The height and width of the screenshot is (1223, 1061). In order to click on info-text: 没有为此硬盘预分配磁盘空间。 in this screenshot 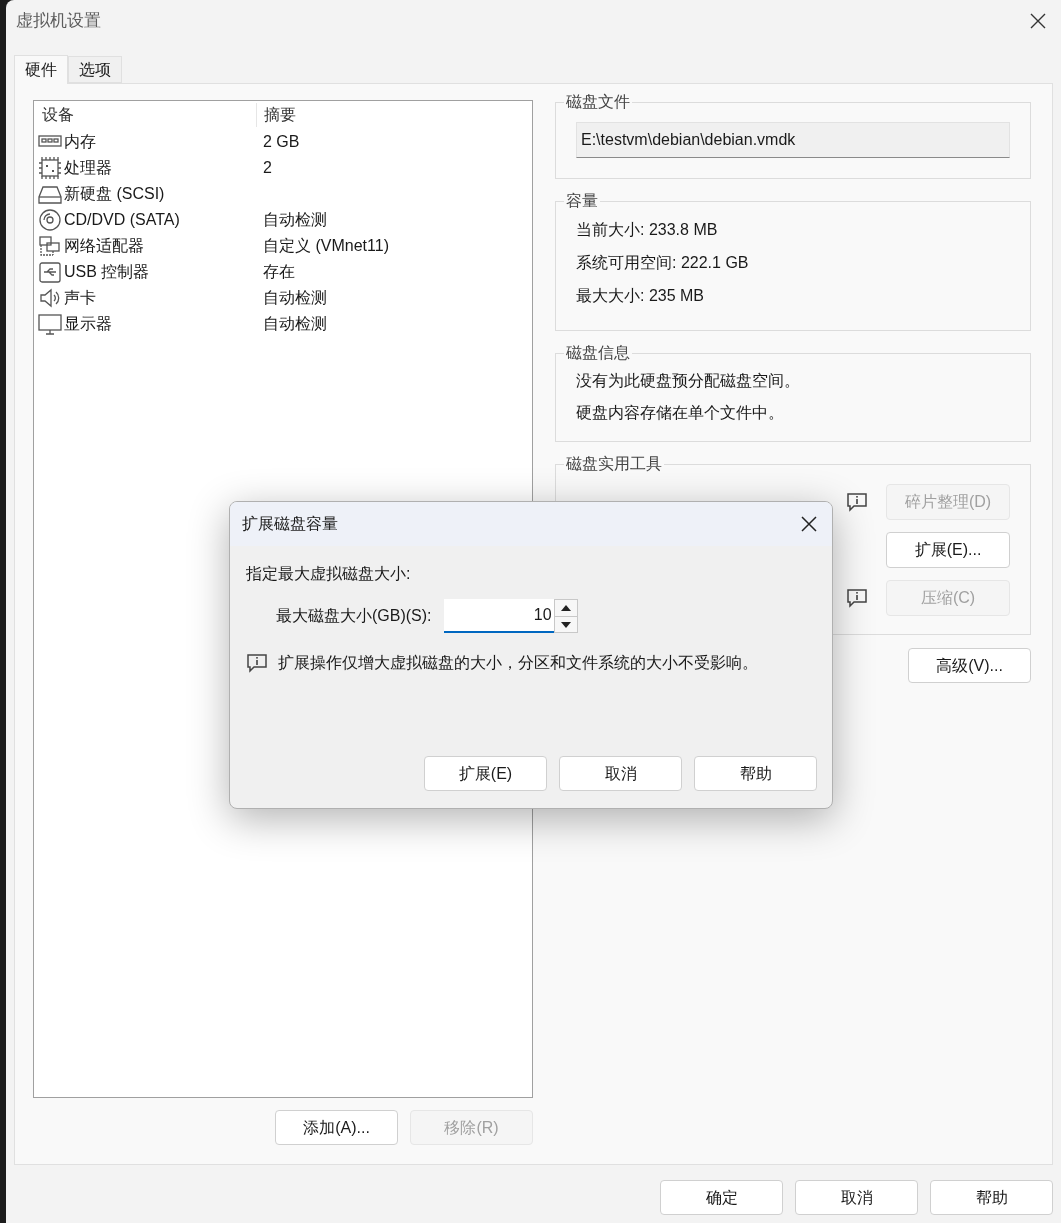, I will do `click(688, 381)`.